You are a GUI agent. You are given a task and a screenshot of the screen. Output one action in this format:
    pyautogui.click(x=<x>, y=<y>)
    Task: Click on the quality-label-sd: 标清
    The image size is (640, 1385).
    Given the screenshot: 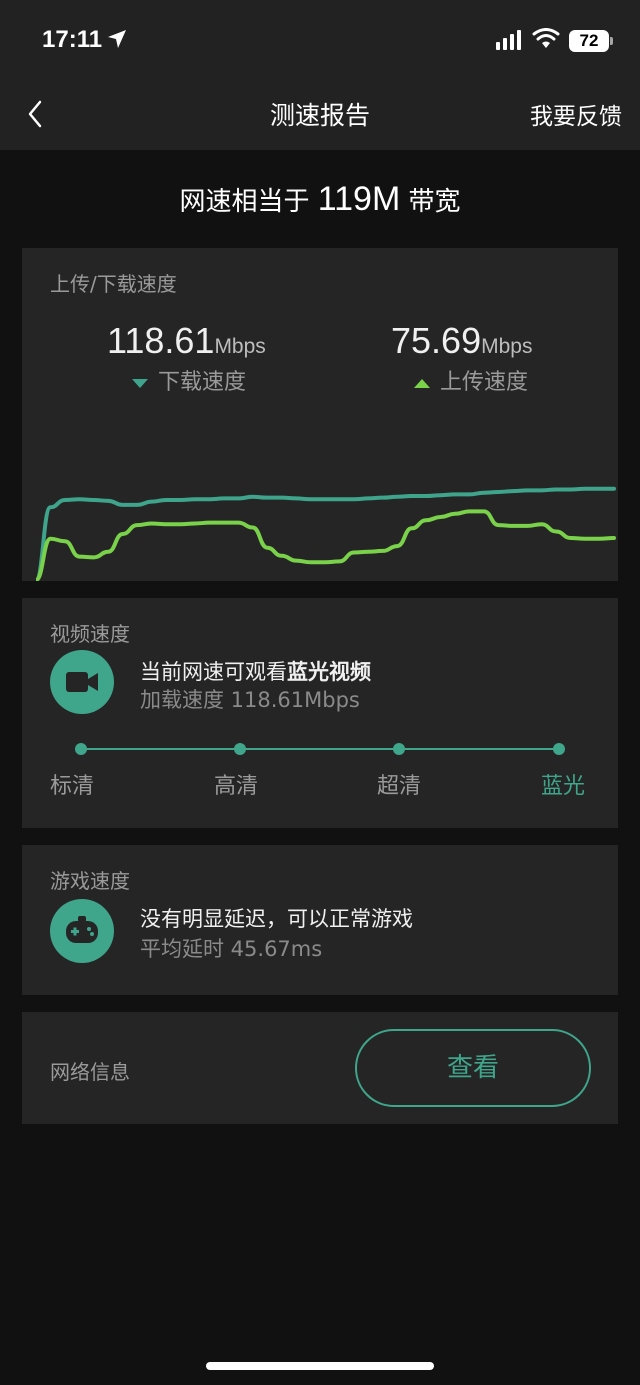 What is the action you would take?
    pyautogui.click(x=72, y=786)
    